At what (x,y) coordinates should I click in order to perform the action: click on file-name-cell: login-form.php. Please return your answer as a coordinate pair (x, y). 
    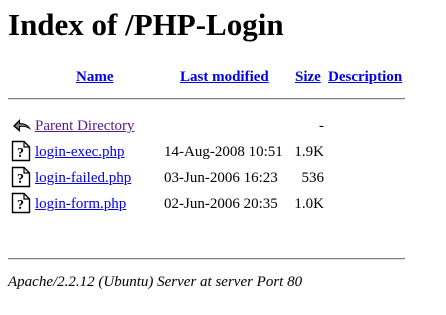
    Looking at the image, I should click on (80, 204).